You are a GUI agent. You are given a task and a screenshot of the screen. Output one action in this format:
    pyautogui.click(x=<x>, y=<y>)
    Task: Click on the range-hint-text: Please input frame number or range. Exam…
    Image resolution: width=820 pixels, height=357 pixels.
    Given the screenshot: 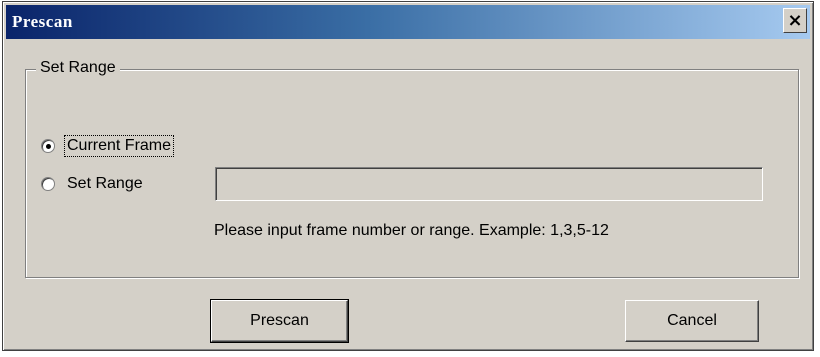 What is the action you would take?
    pyautogui.click(x=411, y=230)
    